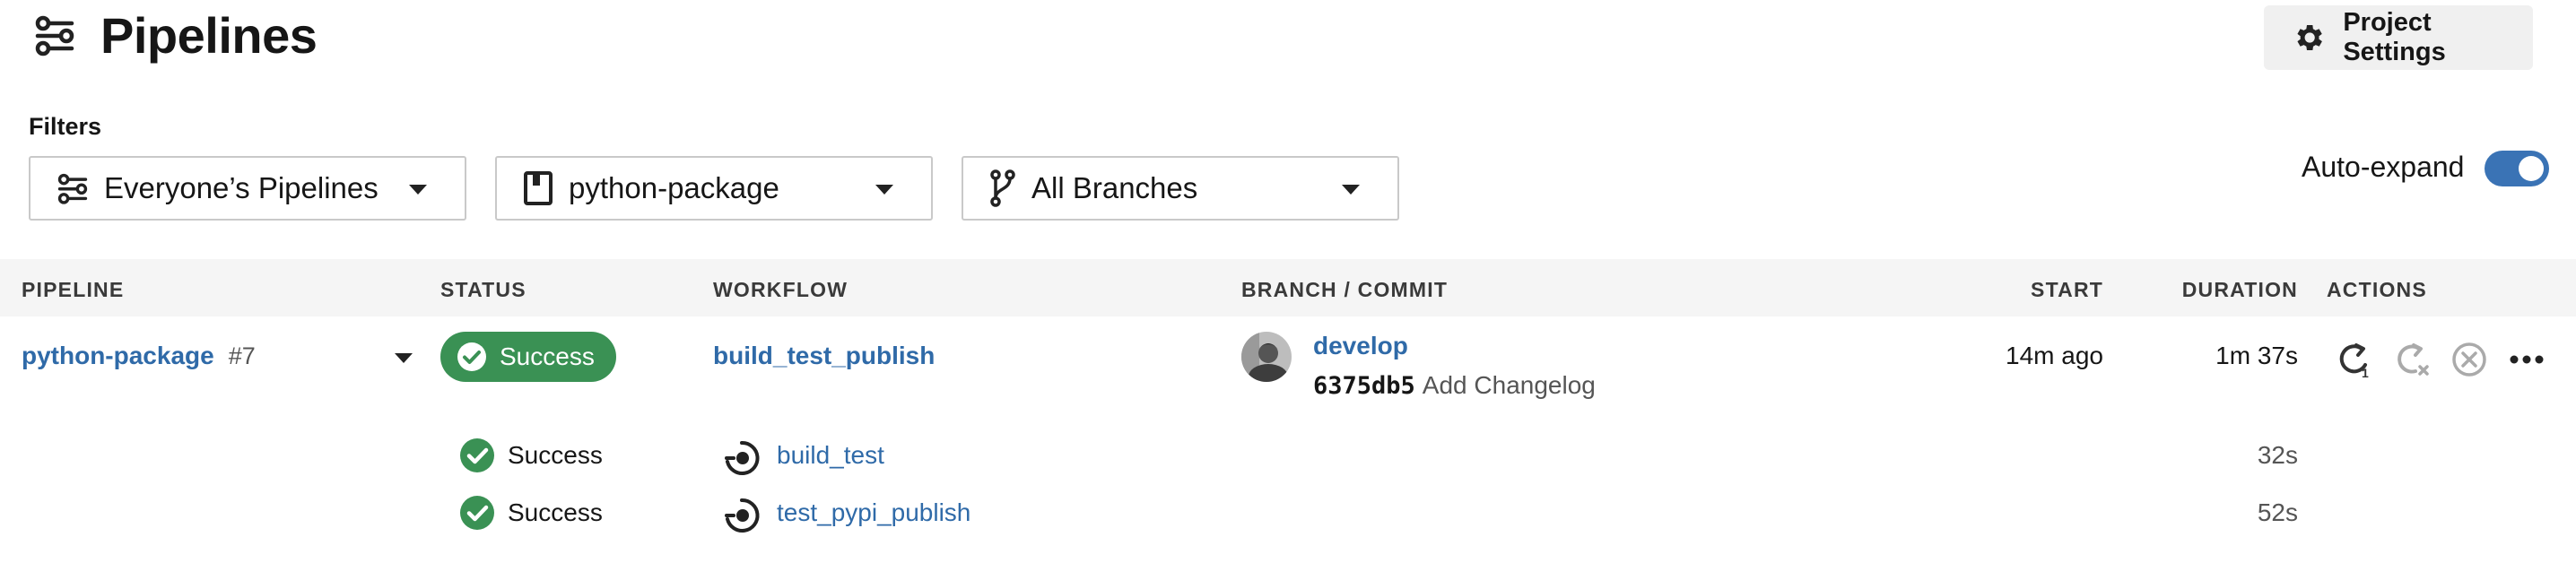 This screenshot has height=563, width=2576. I want to click on table-row: python-package #7, so click(139, 356).